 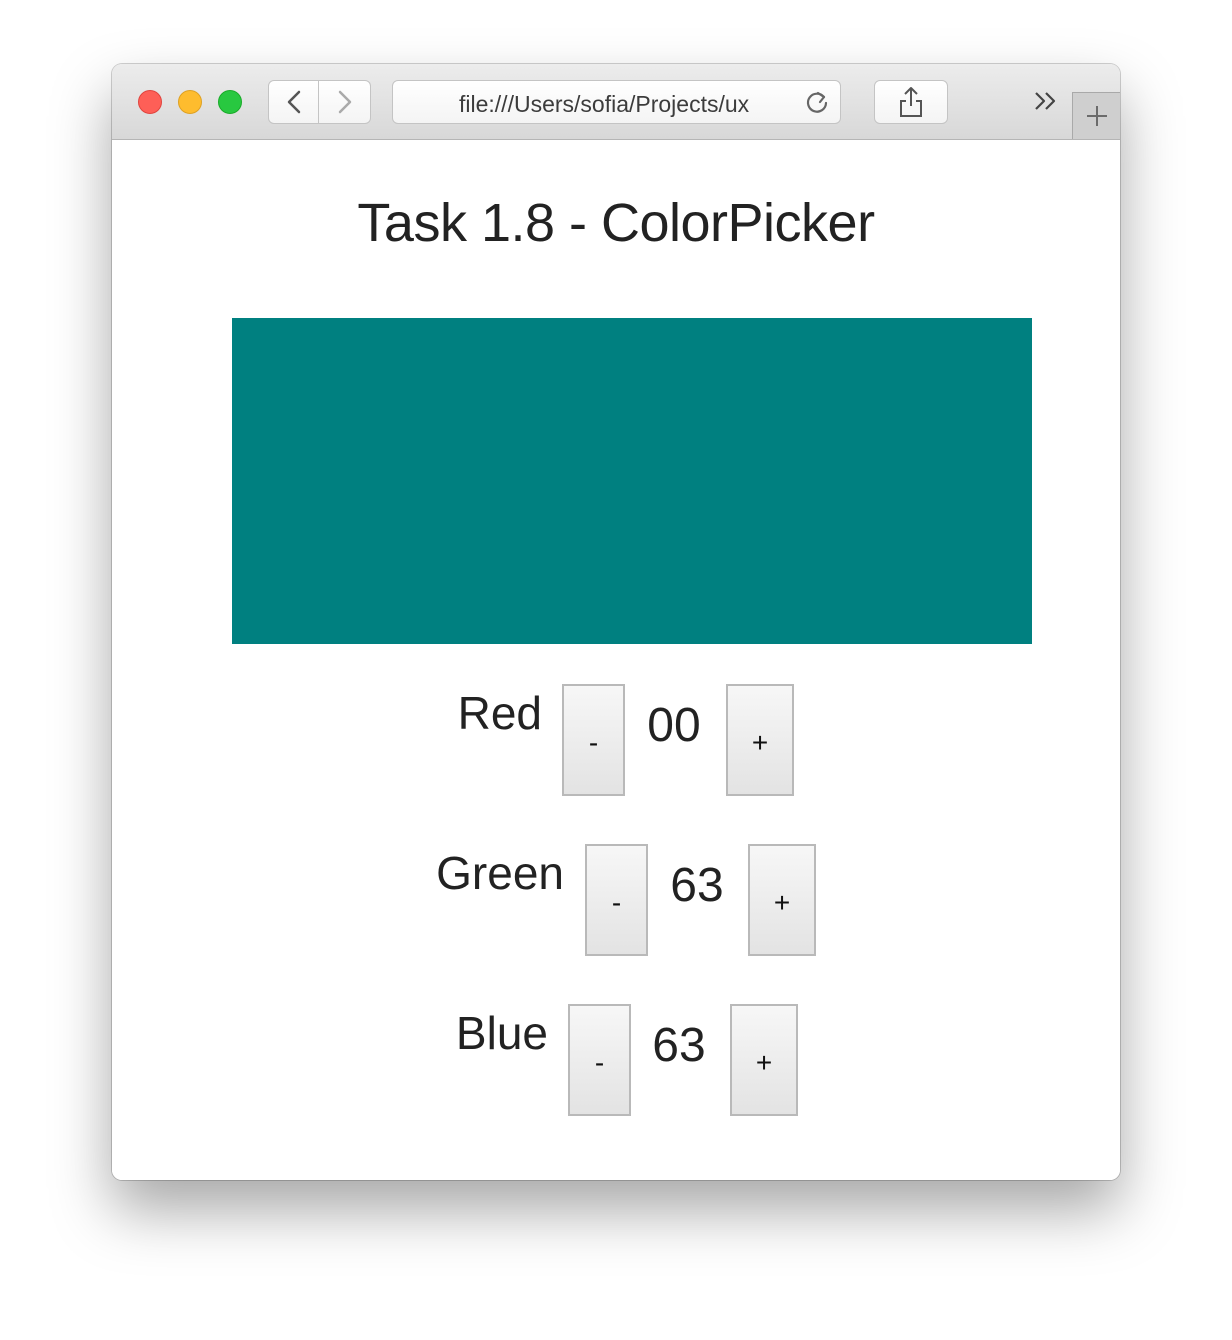 What do you see at coordinates (499, 713) in the screenshot?
I see `red-label: Red` at bounding box center [499, 713].